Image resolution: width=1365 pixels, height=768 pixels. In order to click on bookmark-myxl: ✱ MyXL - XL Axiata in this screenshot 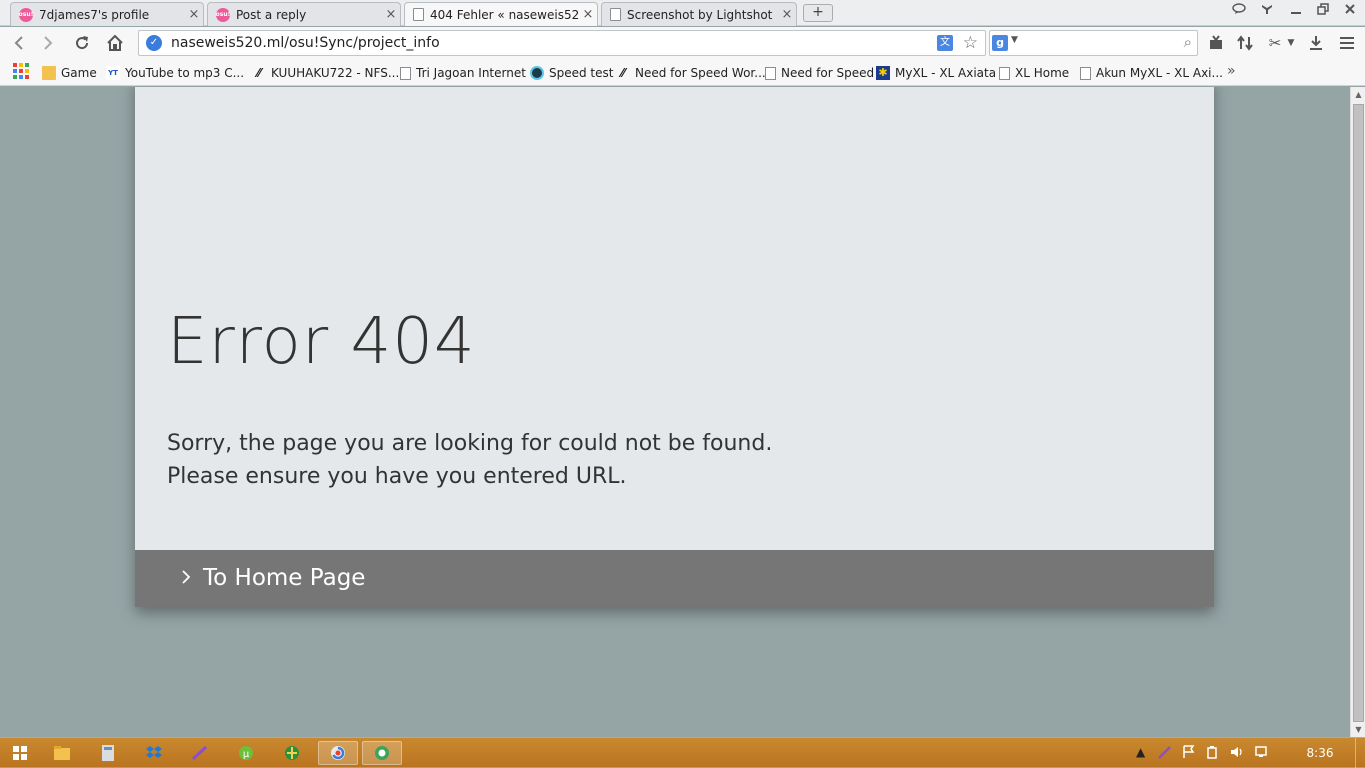, I will do `click(936, 73)`.